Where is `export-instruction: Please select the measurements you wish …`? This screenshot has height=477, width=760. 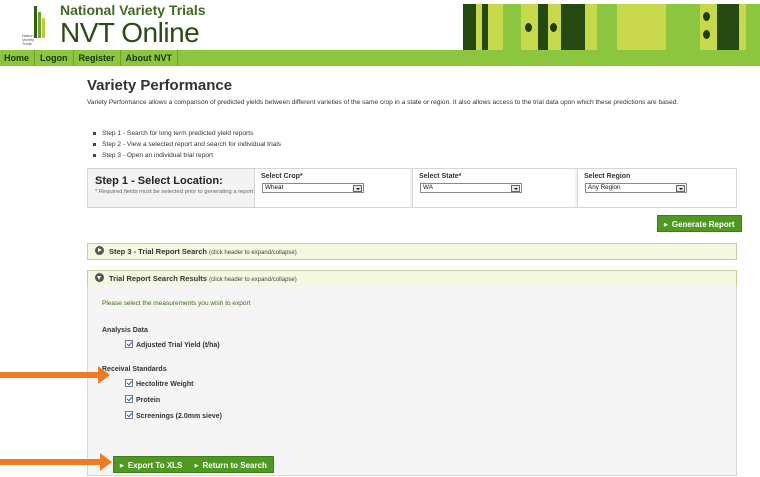
export-instruction: Please select the measurements you wish … is located at coordinates (176, 303).